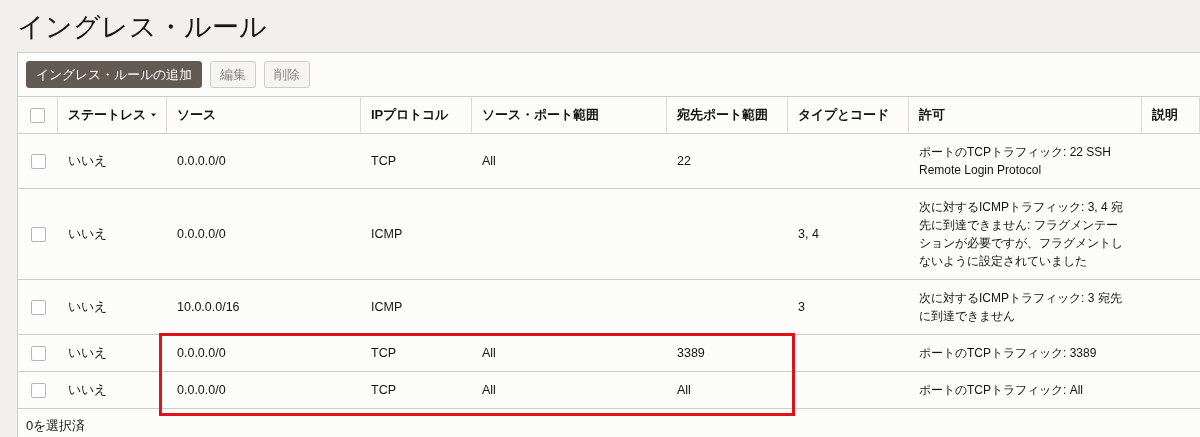  I want to click on column-header: 許可, so click(932, 115).